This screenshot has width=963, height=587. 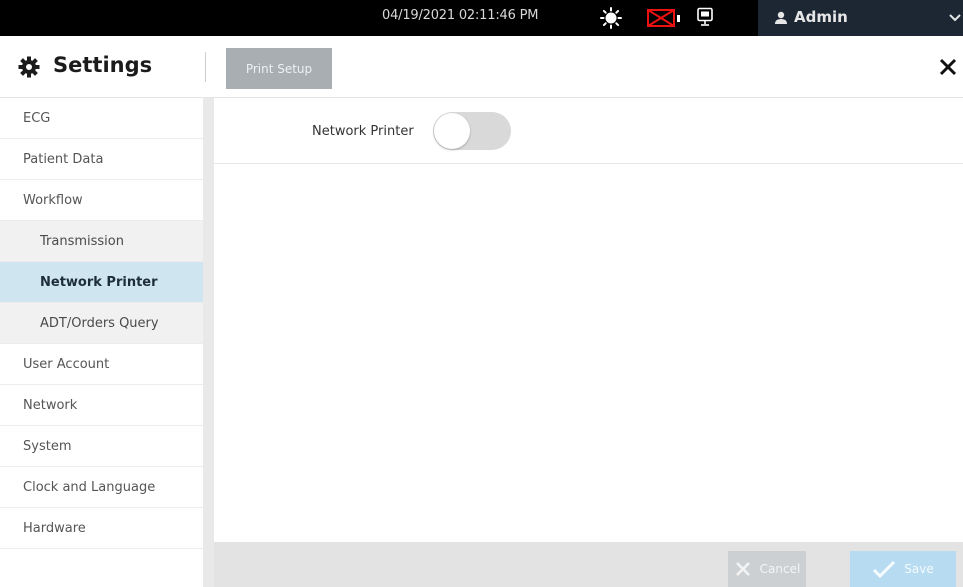 What do you see at coordinates (363, 131) in the screenshot?
I see `network-printer-label: Network Printer` at bounding box center [363, 131].